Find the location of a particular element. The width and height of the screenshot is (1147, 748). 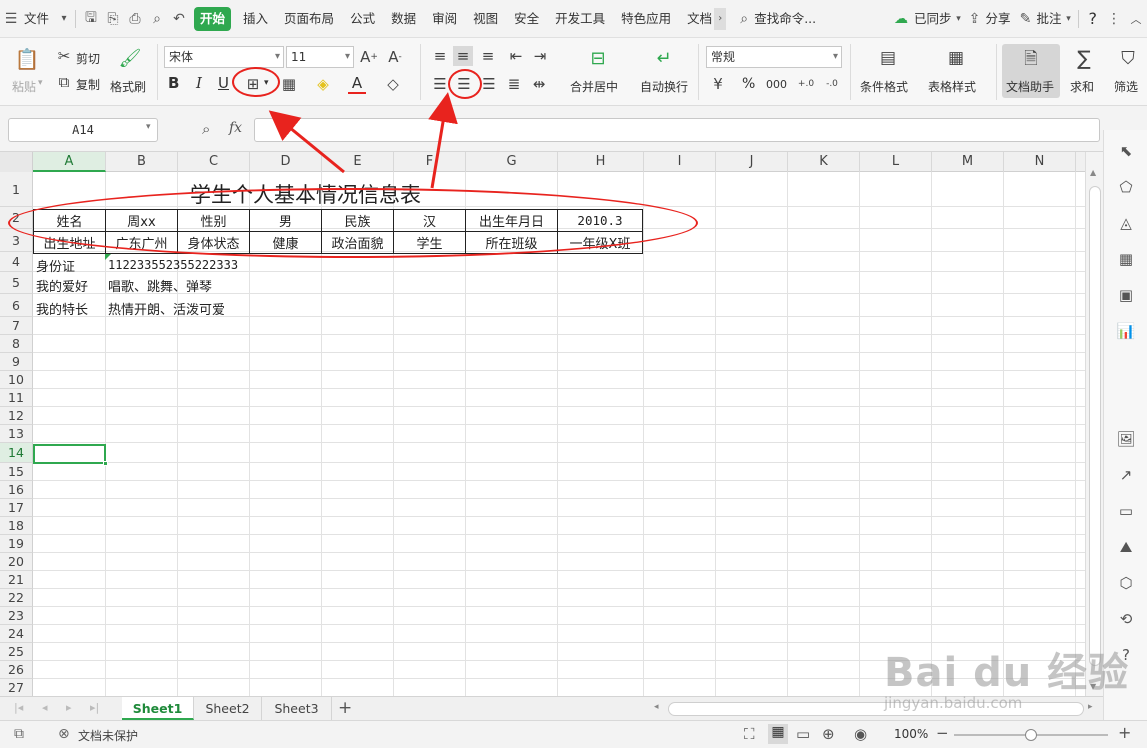

zoom-slider-thumb is located at coordinates (1031, 735).